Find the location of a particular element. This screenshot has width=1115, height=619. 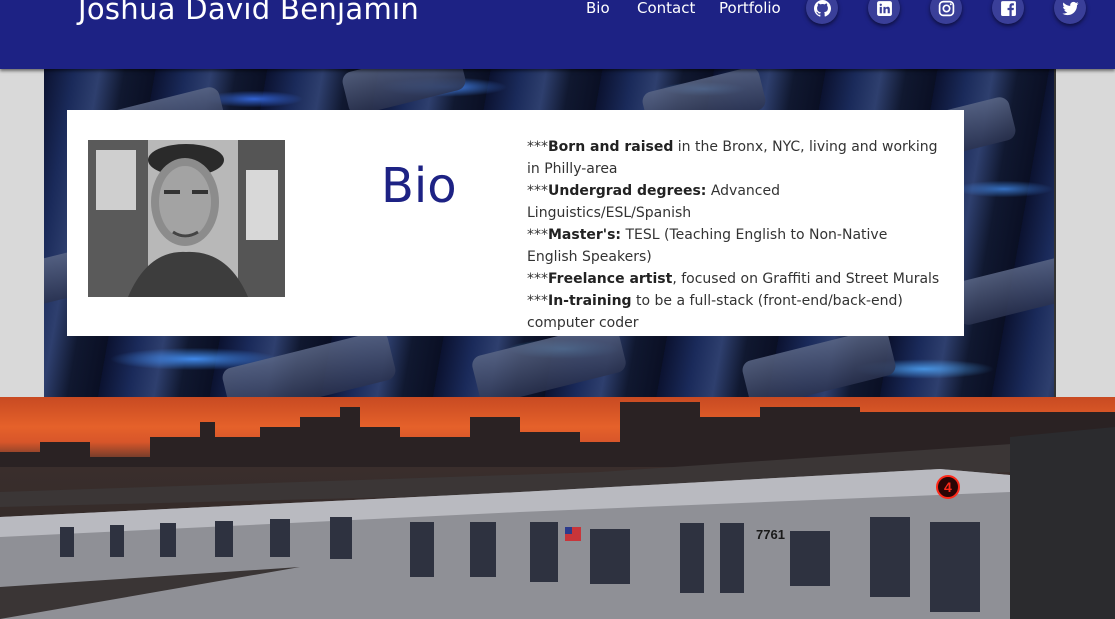

instagram-icon is located at coordinates (946, 8).